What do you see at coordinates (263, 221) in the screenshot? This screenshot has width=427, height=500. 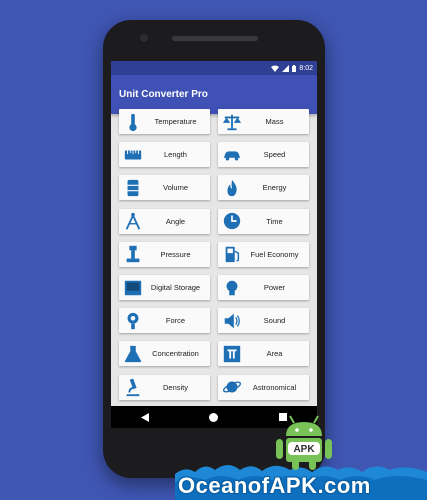 I see `tile-time: Time` at bounding box center [263, 221].